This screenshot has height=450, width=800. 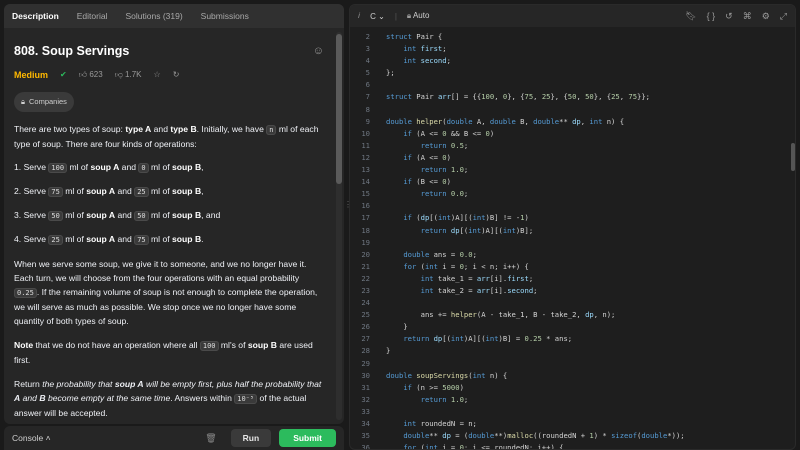 What do you see at coordinates (572, 110) in the screenshot?
I see `code-line: 8` at bounding box center [572, 110].